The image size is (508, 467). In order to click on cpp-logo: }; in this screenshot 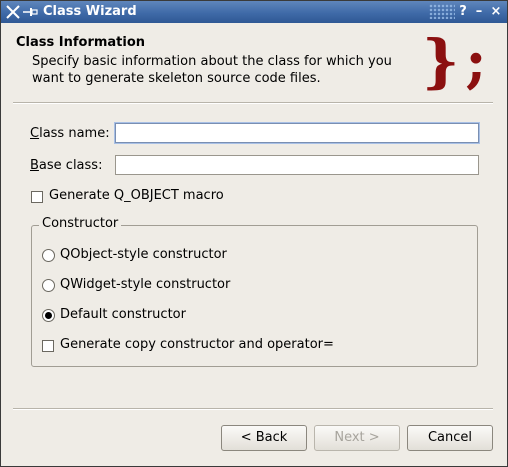, I will do `click(457, 61)`.